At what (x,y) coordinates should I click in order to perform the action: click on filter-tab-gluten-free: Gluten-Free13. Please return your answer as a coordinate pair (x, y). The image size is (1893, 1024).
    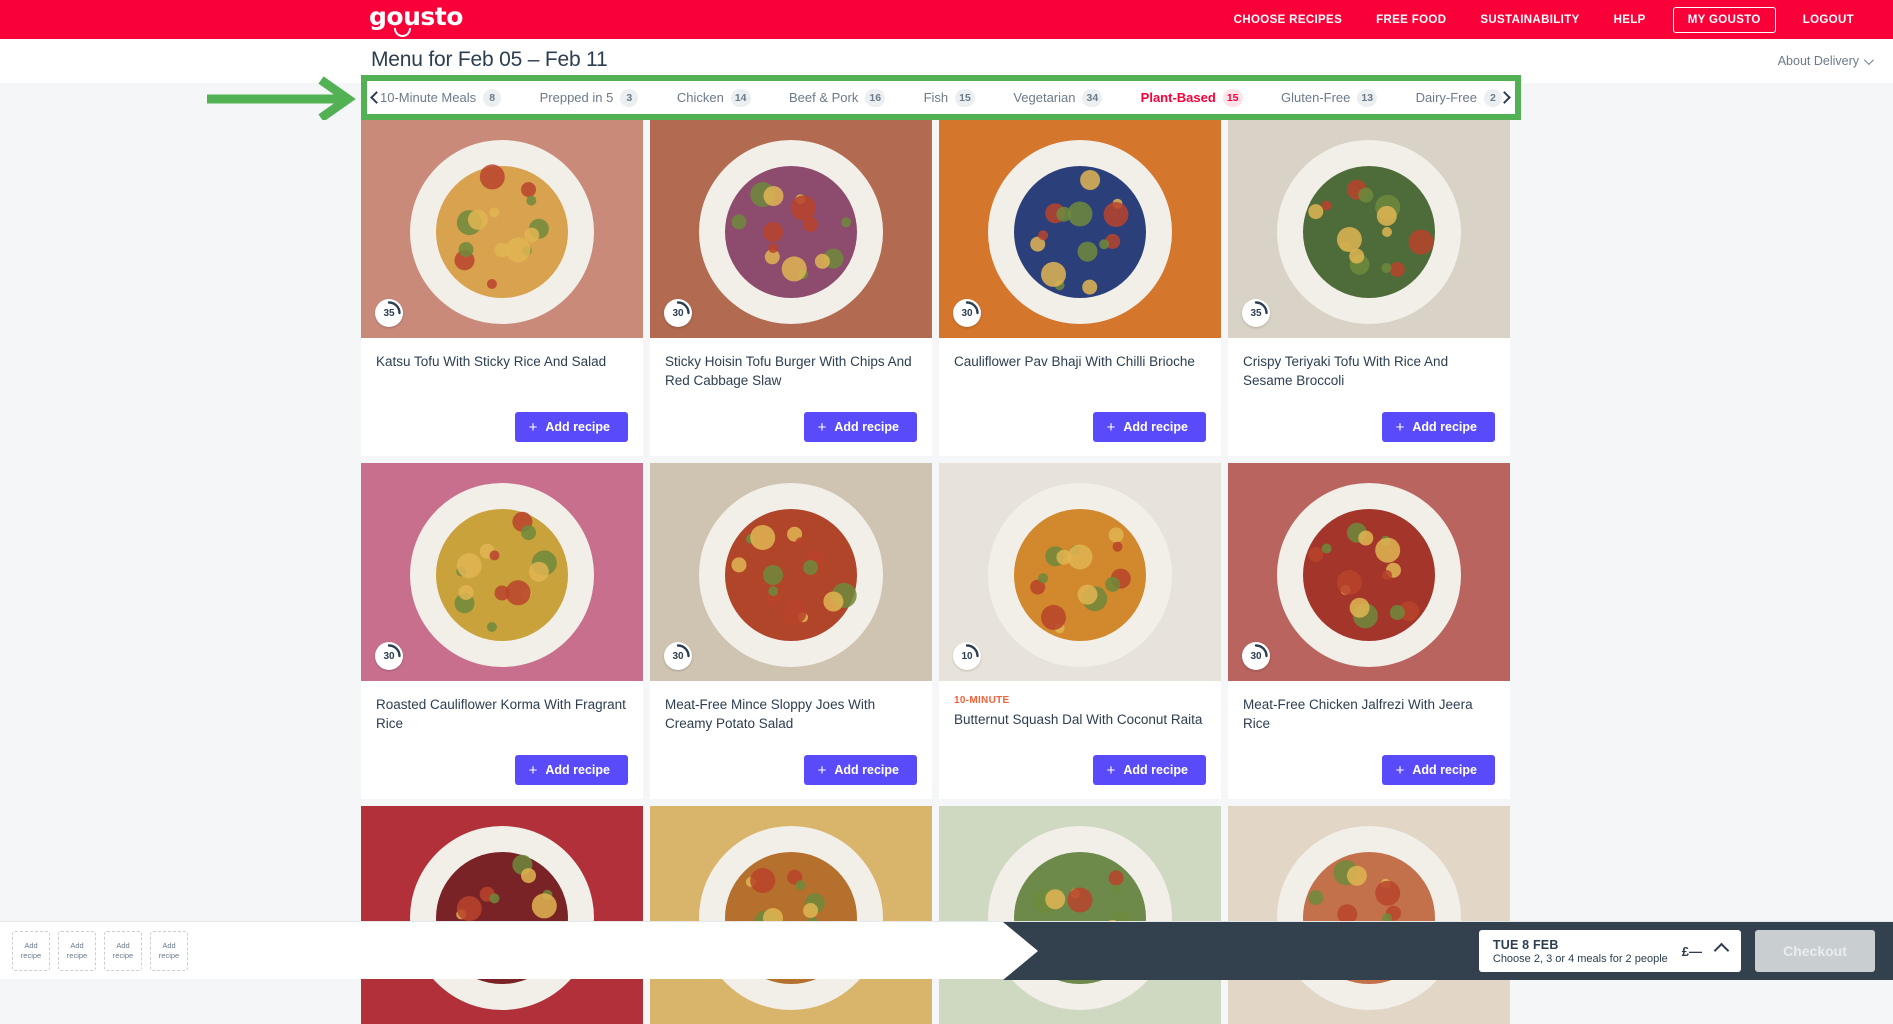
    Looking at the image, I should click on (1329, 98).